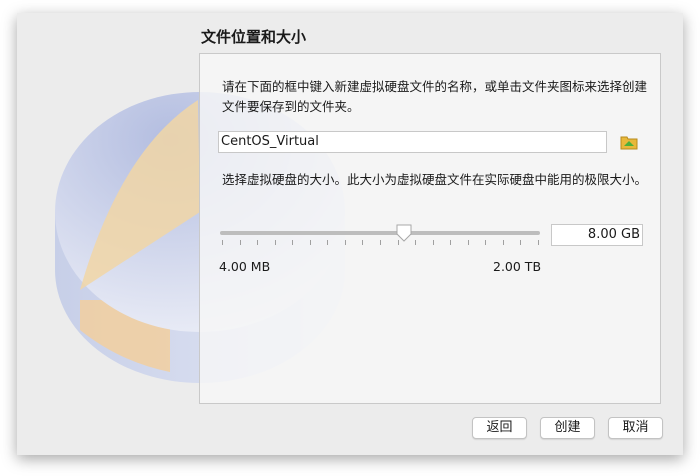  I want to click on folder-icon, so click(629, 142).